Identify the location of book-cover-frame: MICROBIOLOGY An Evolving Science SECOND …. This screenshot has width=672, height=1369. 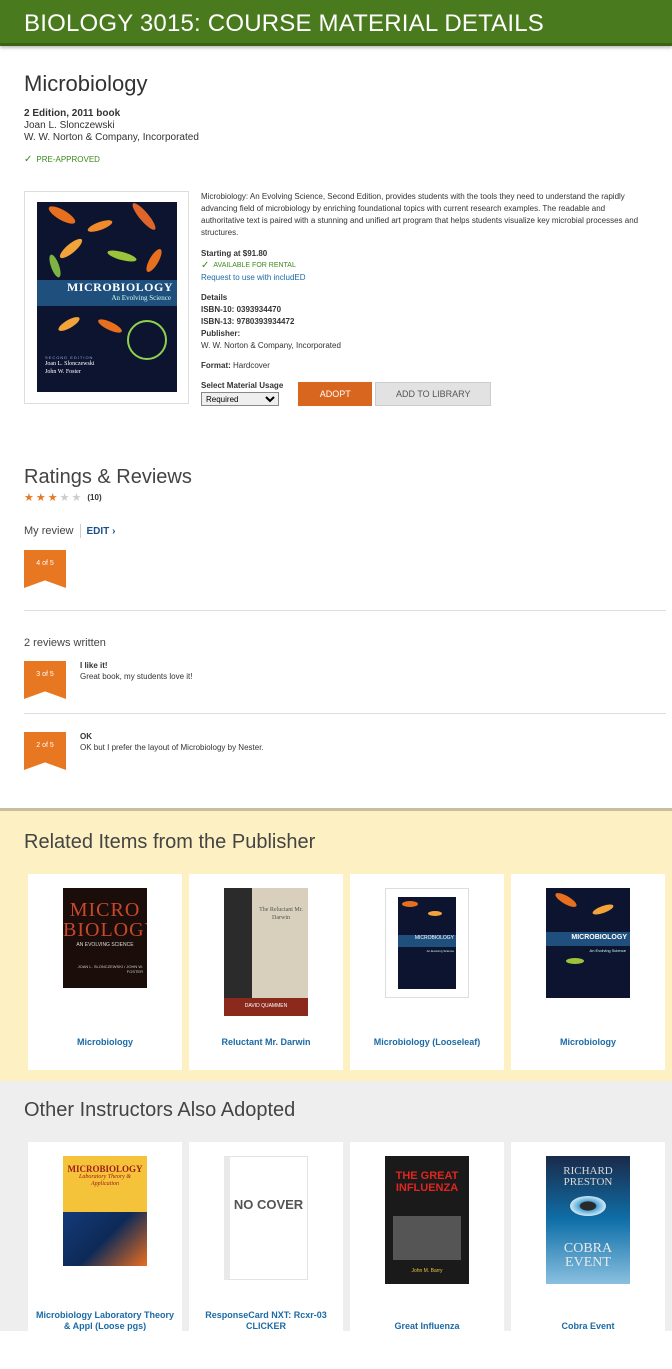
(106, 297).